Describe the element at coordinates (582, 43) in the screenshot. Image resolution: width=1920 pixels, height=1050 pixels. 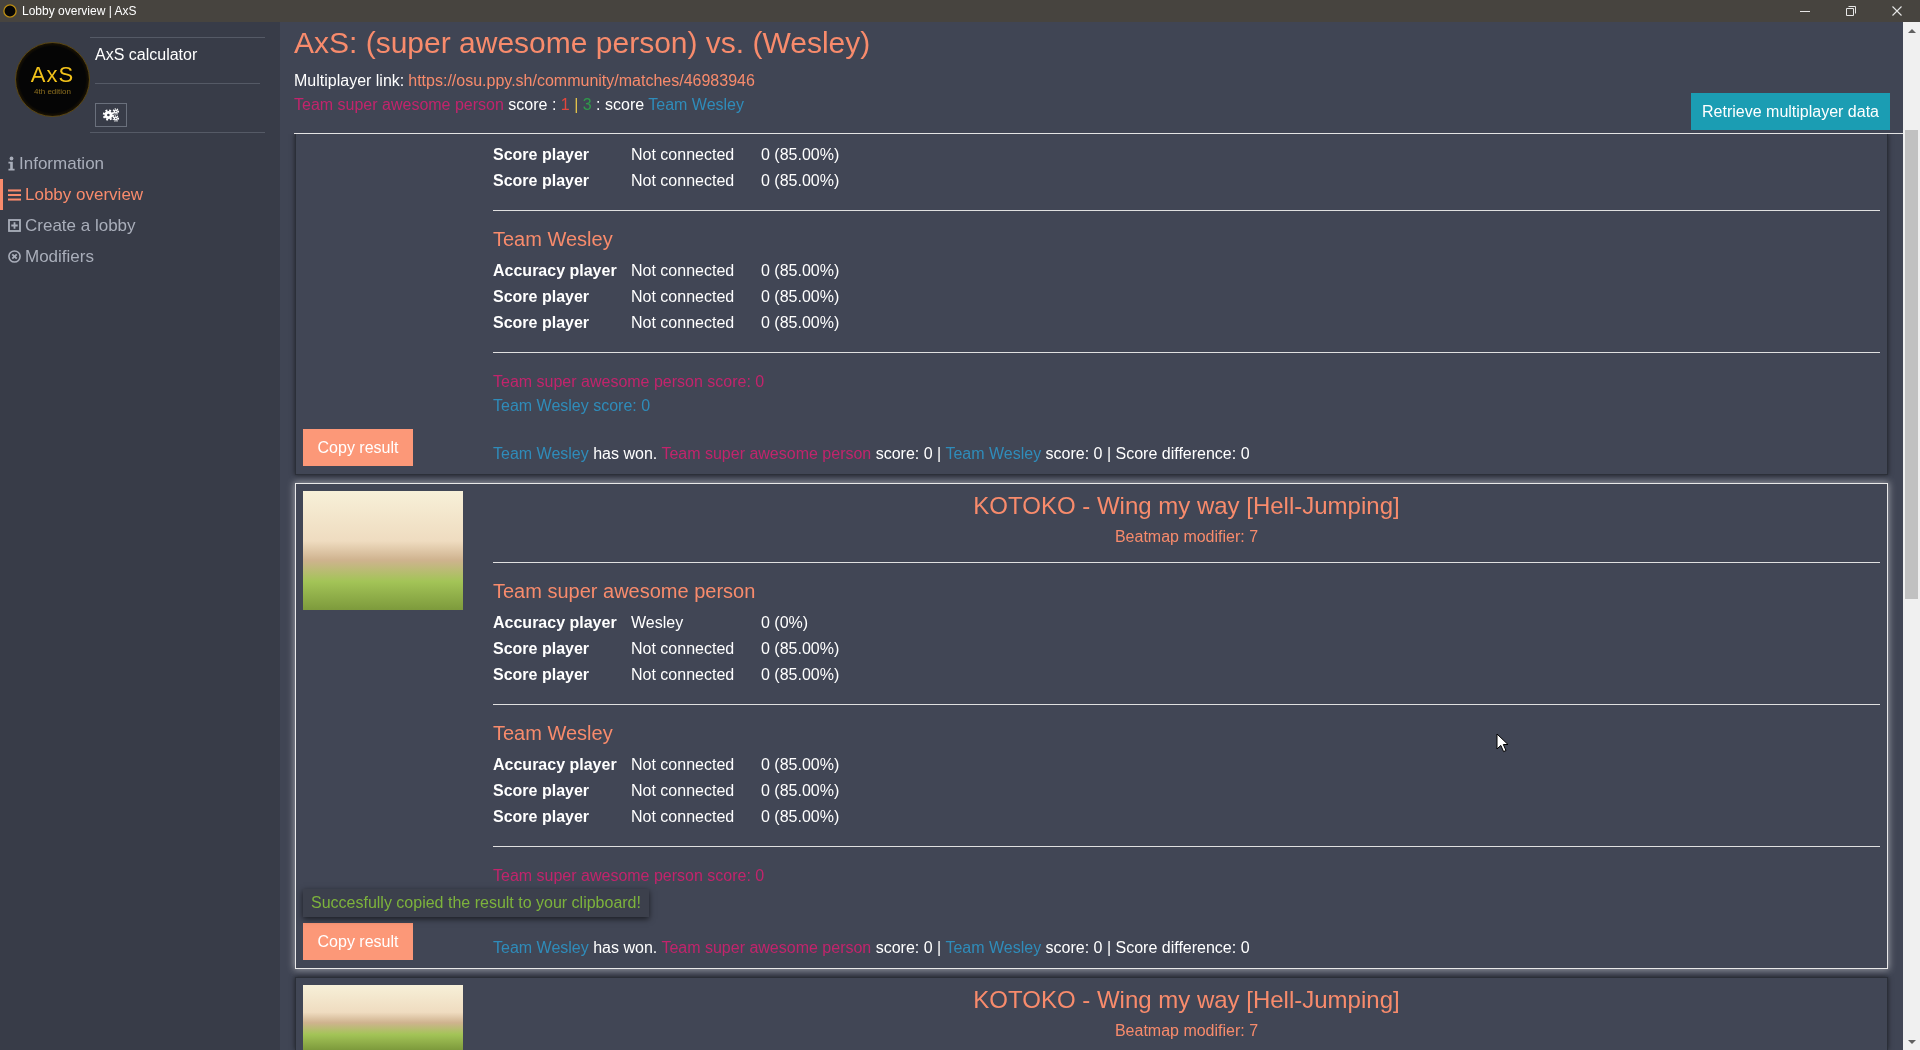
I see `page-title: AxS: (super awesome person) vs. (Wesley)` at that location.